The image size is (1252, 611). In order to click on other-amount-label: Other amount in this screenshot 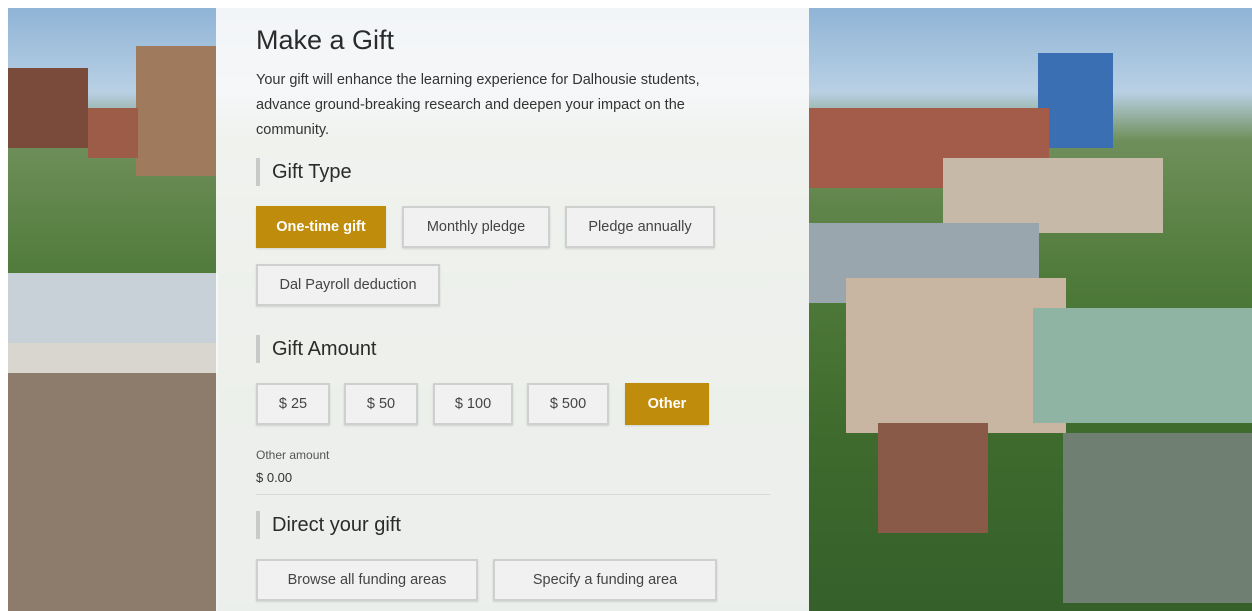, I will do `click(293, 455)`.